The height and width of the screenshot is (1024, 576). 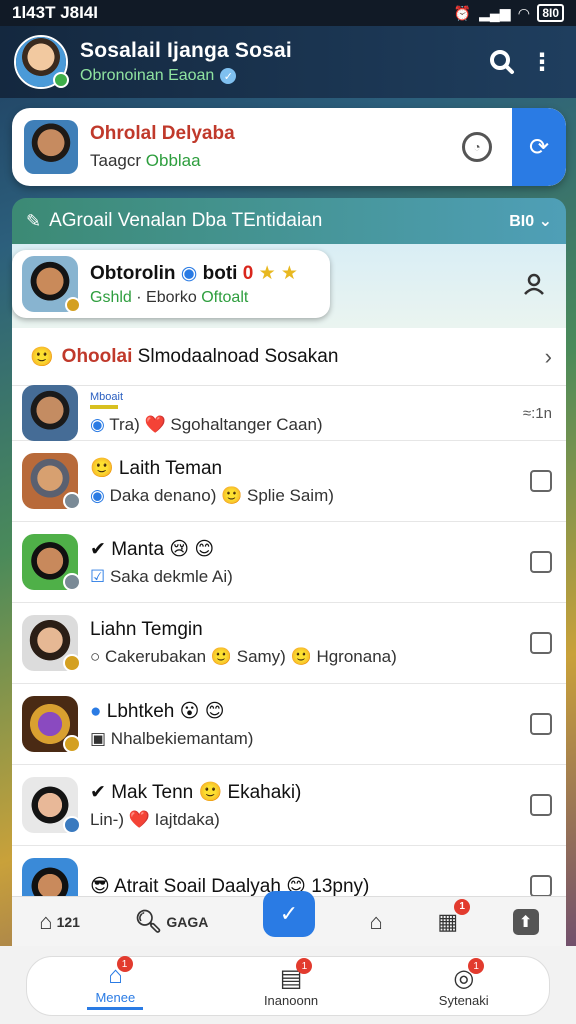 What do you see at coordinates (194, 273) in the screenshot?
I see `featured-name: Obtorolin ◉ boti 0 ★ ★` at bounding box center [194, 273].